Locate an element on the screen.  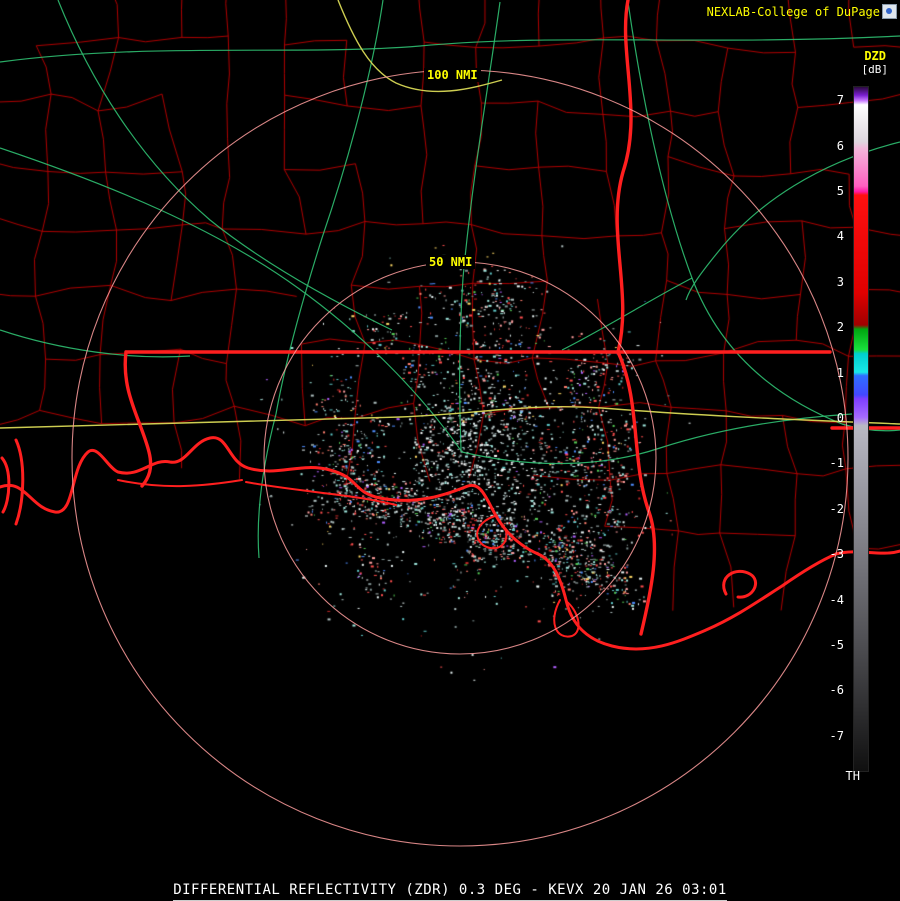
range-ring-label-100nmi: 100 NMI is located at coordinates (452, 75).